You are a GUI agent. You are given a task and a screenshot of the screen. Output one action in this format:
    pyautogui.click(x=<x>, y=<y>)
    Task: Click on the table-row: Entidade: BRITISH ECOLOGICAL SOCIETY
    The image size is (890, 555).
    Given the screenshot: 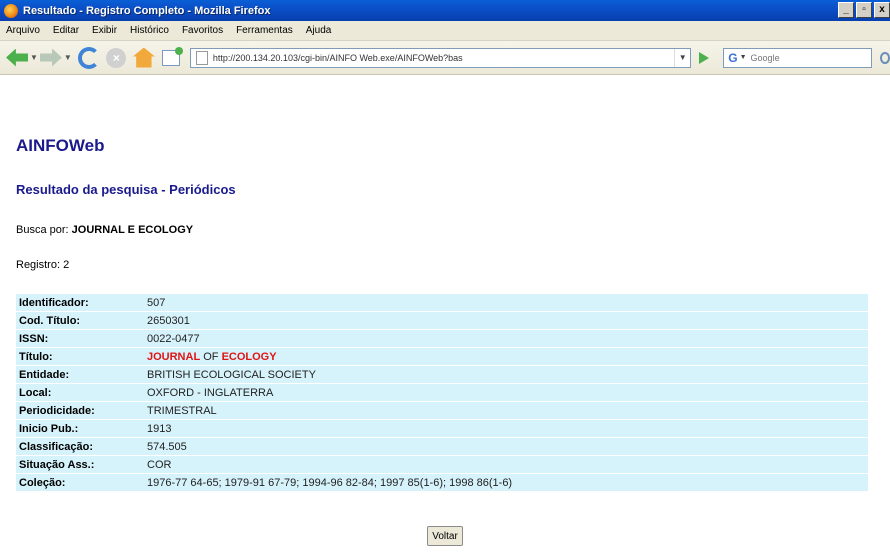 What is the action you would take?
    pyautogui.click(x=442, y=374)
    